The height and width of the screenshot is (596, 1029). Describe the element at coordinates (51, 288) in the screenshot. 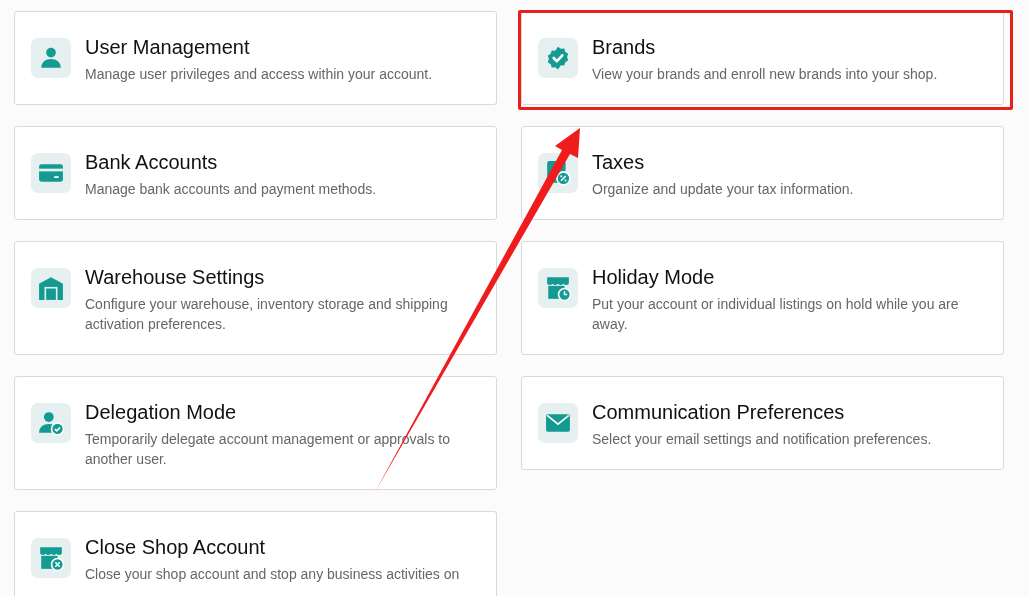

I see `warehouse-icon` at that location.